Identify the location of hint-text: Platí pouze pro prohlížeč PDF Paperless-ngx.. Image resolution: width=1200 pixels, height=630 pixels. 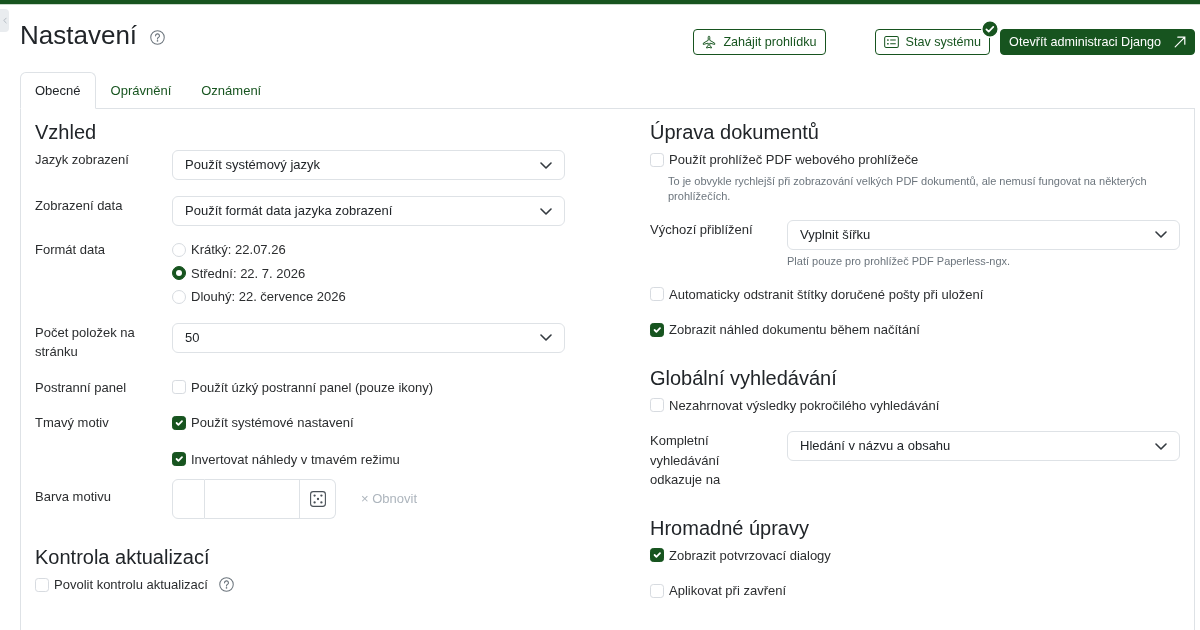
(899, 261).